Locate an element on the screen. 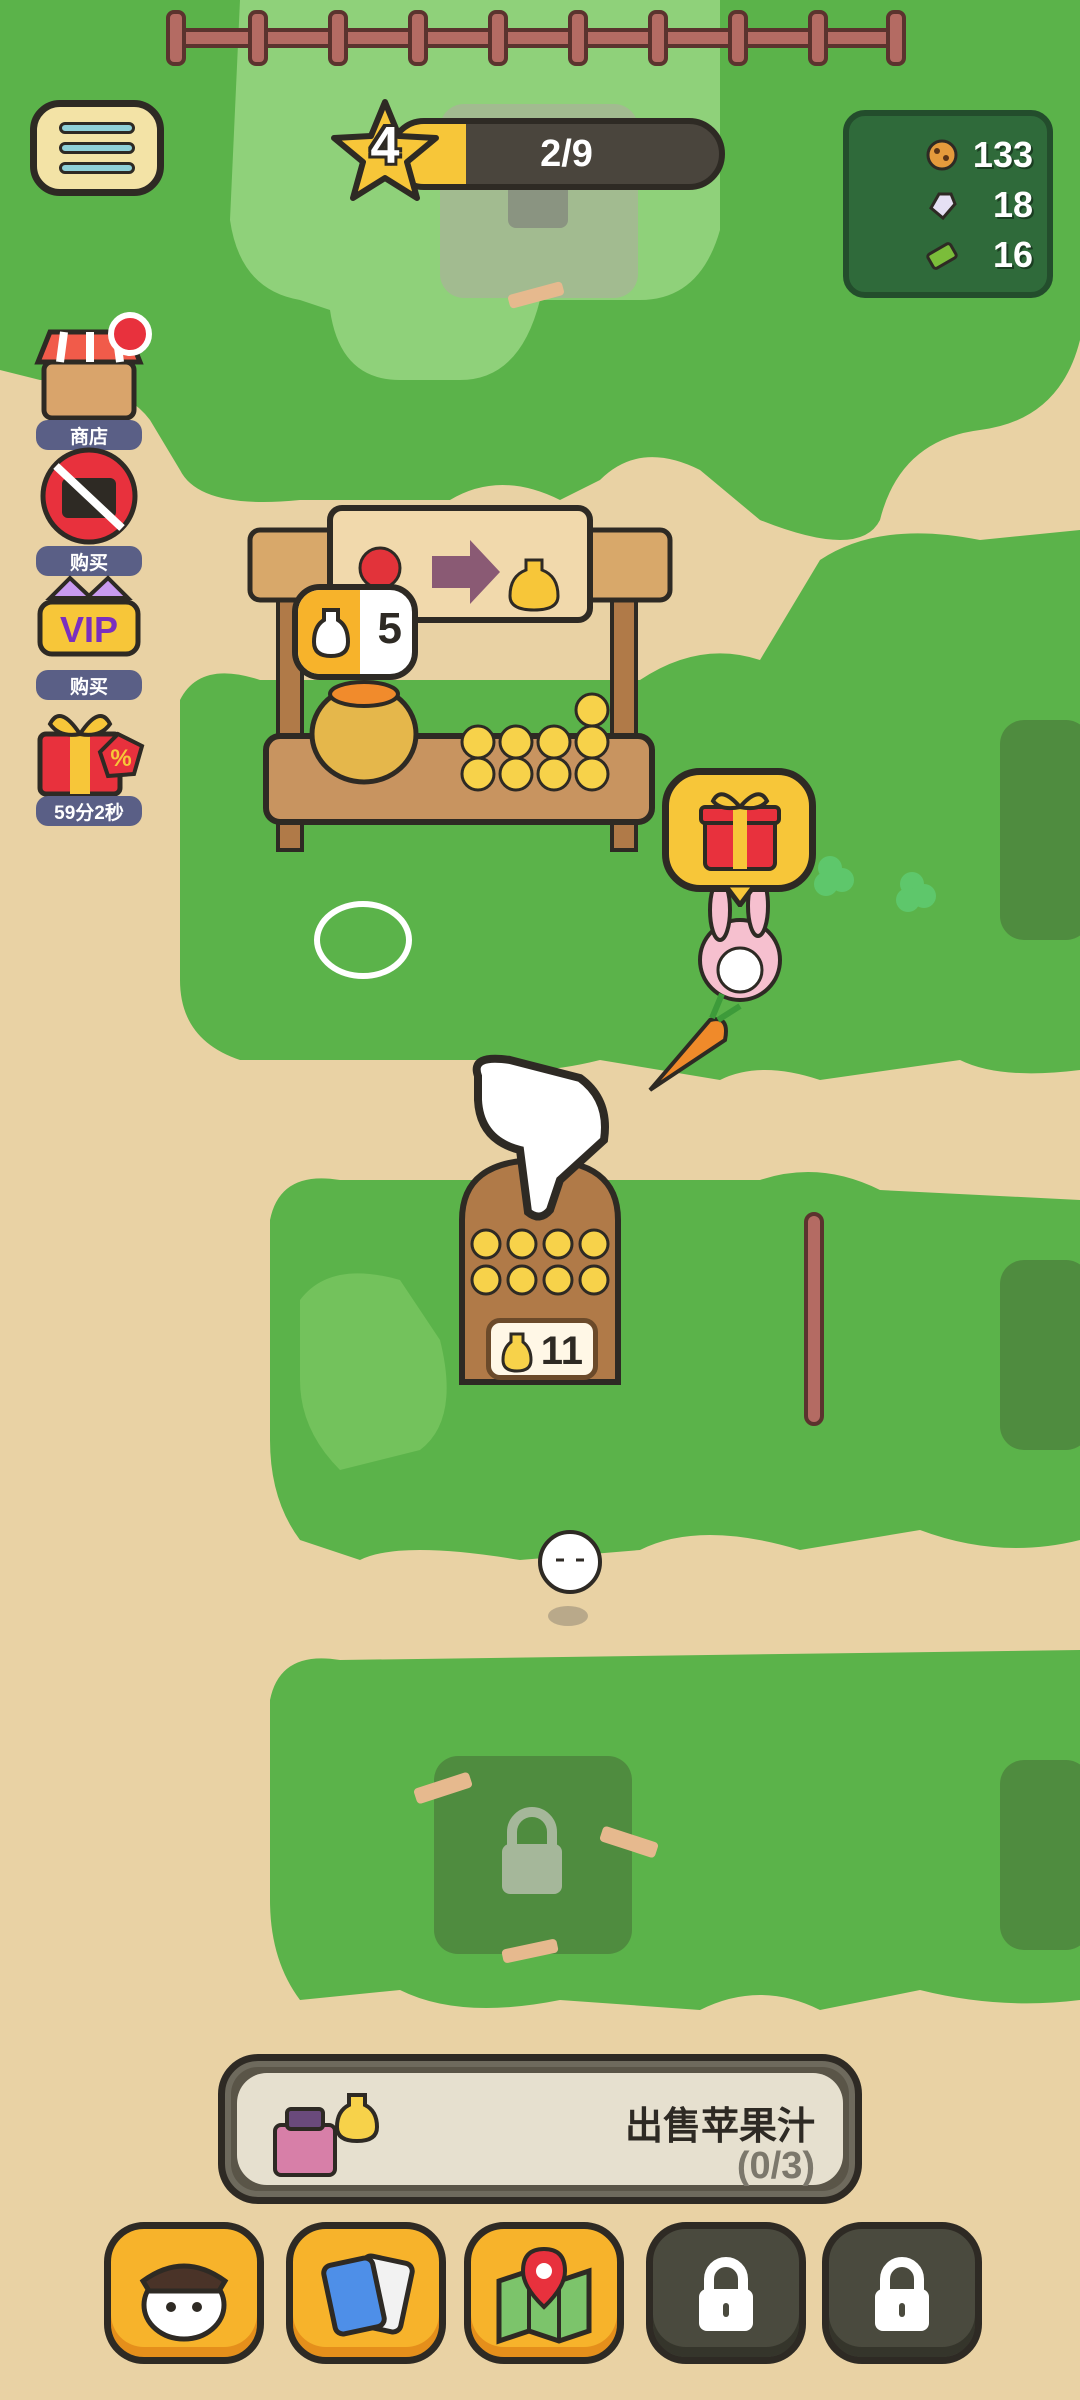 The width and height of the screenshot is (1080, 2400). cards-icon is located at coordinates (368, 2295).